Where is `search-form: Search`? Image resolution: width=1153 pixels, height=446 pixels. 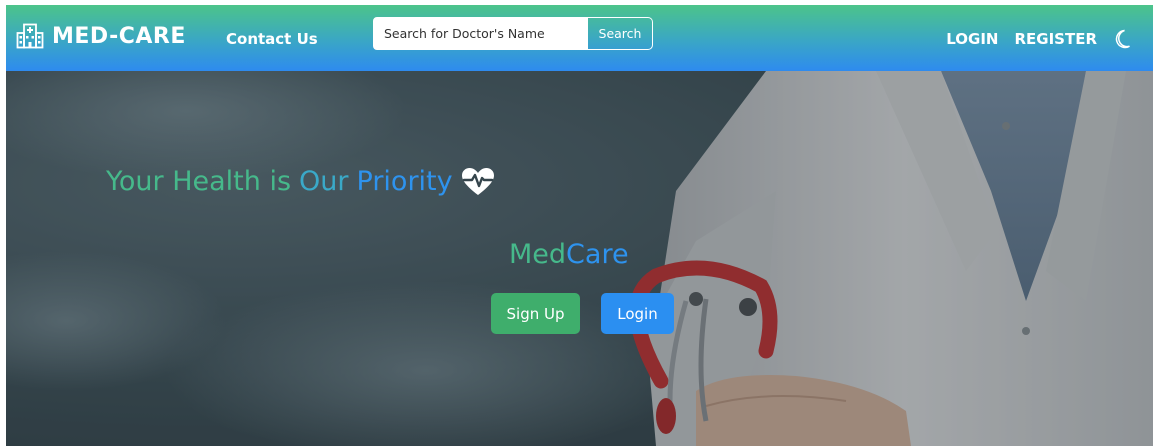 search-form: Search is located at coordinates (513, 33).